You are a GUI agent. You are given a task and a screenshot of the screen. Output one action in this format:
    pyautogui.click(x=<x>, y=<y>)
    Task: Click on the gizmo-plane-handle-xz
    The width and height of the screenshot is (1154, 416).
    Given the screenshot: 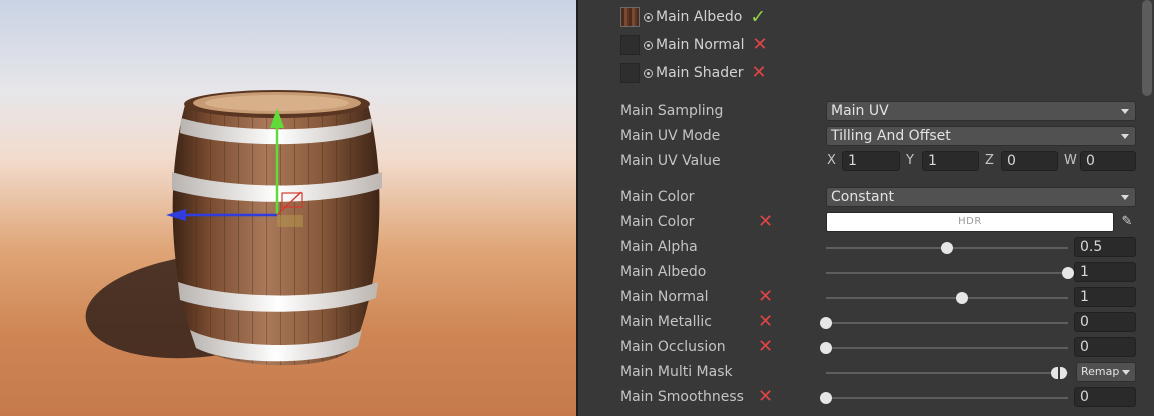 What is the action you would take?
    pyautogui.click(x=290, y=221)
    